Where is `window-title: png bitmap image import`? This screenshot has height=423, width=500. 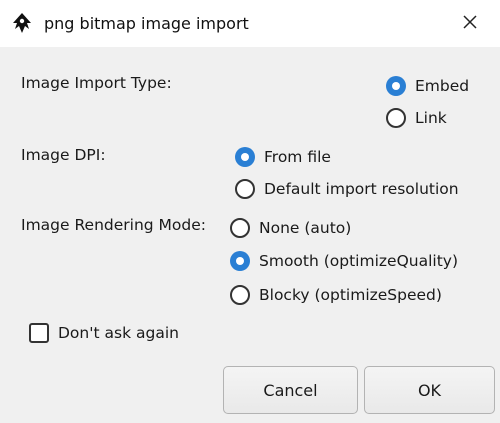
window-title: png bitmap image import is located at coordinates (146, 23).